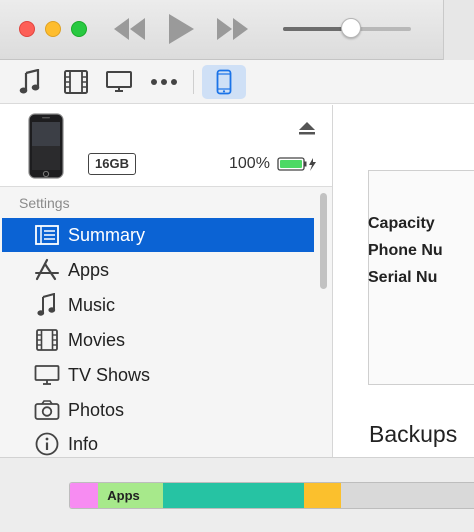 The image size is (474, 532). Describe the element at coordinates (158, 305) in the screenshot. I see `sidebar-item-music: Music` at that location.